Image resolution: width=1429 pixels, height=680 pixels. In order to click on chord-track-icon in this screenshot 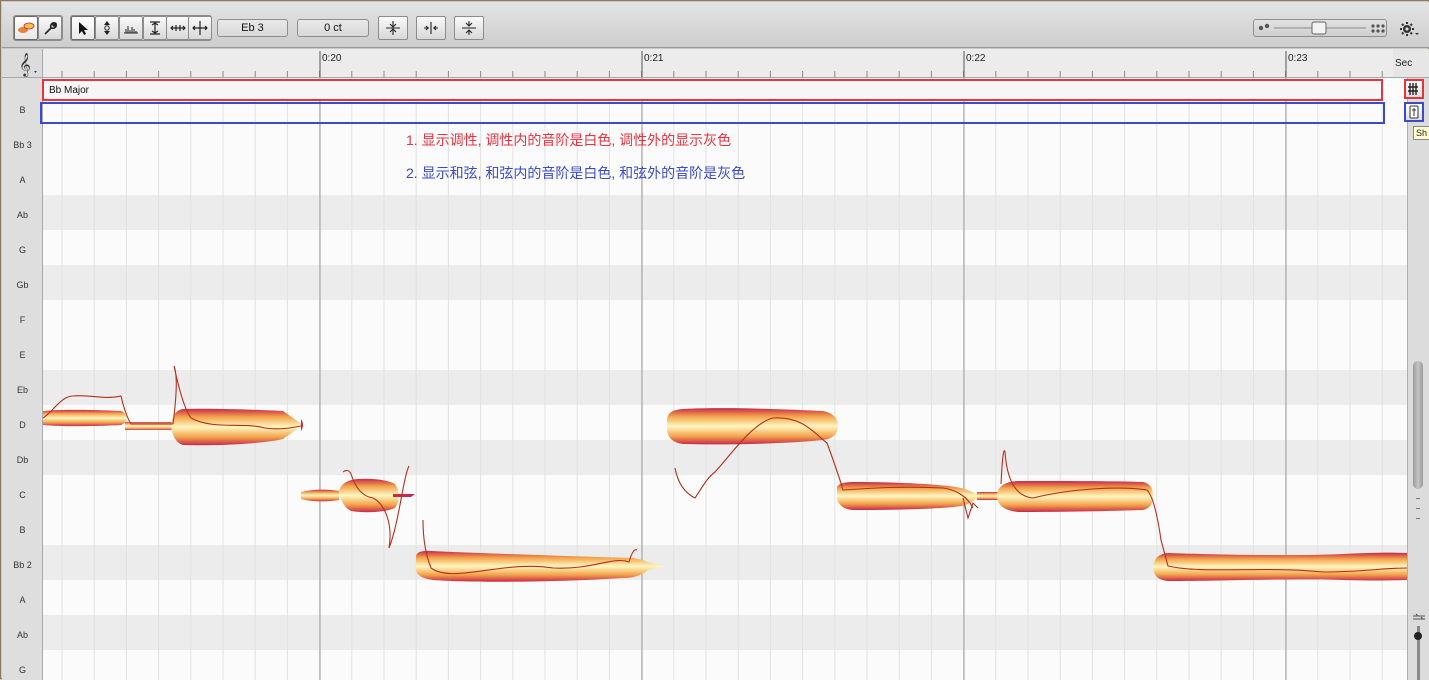, I will do `click(1414, 112)`.